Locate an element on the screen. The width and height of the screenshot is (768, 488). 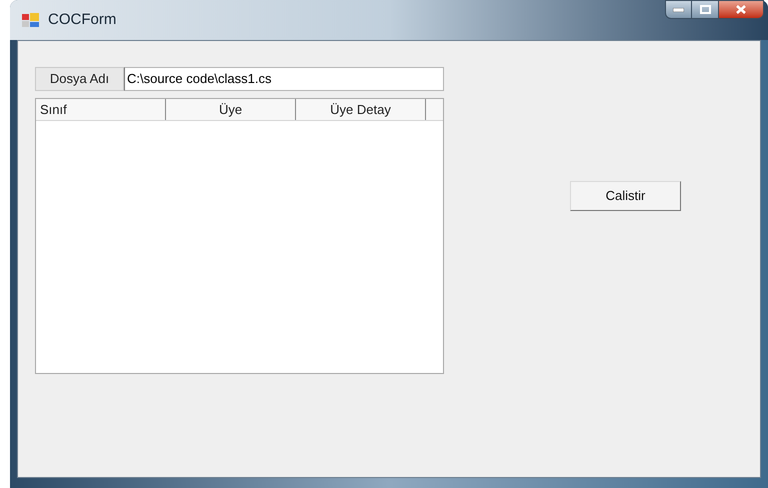
maximize-icon is located at coordinates (705, 9).